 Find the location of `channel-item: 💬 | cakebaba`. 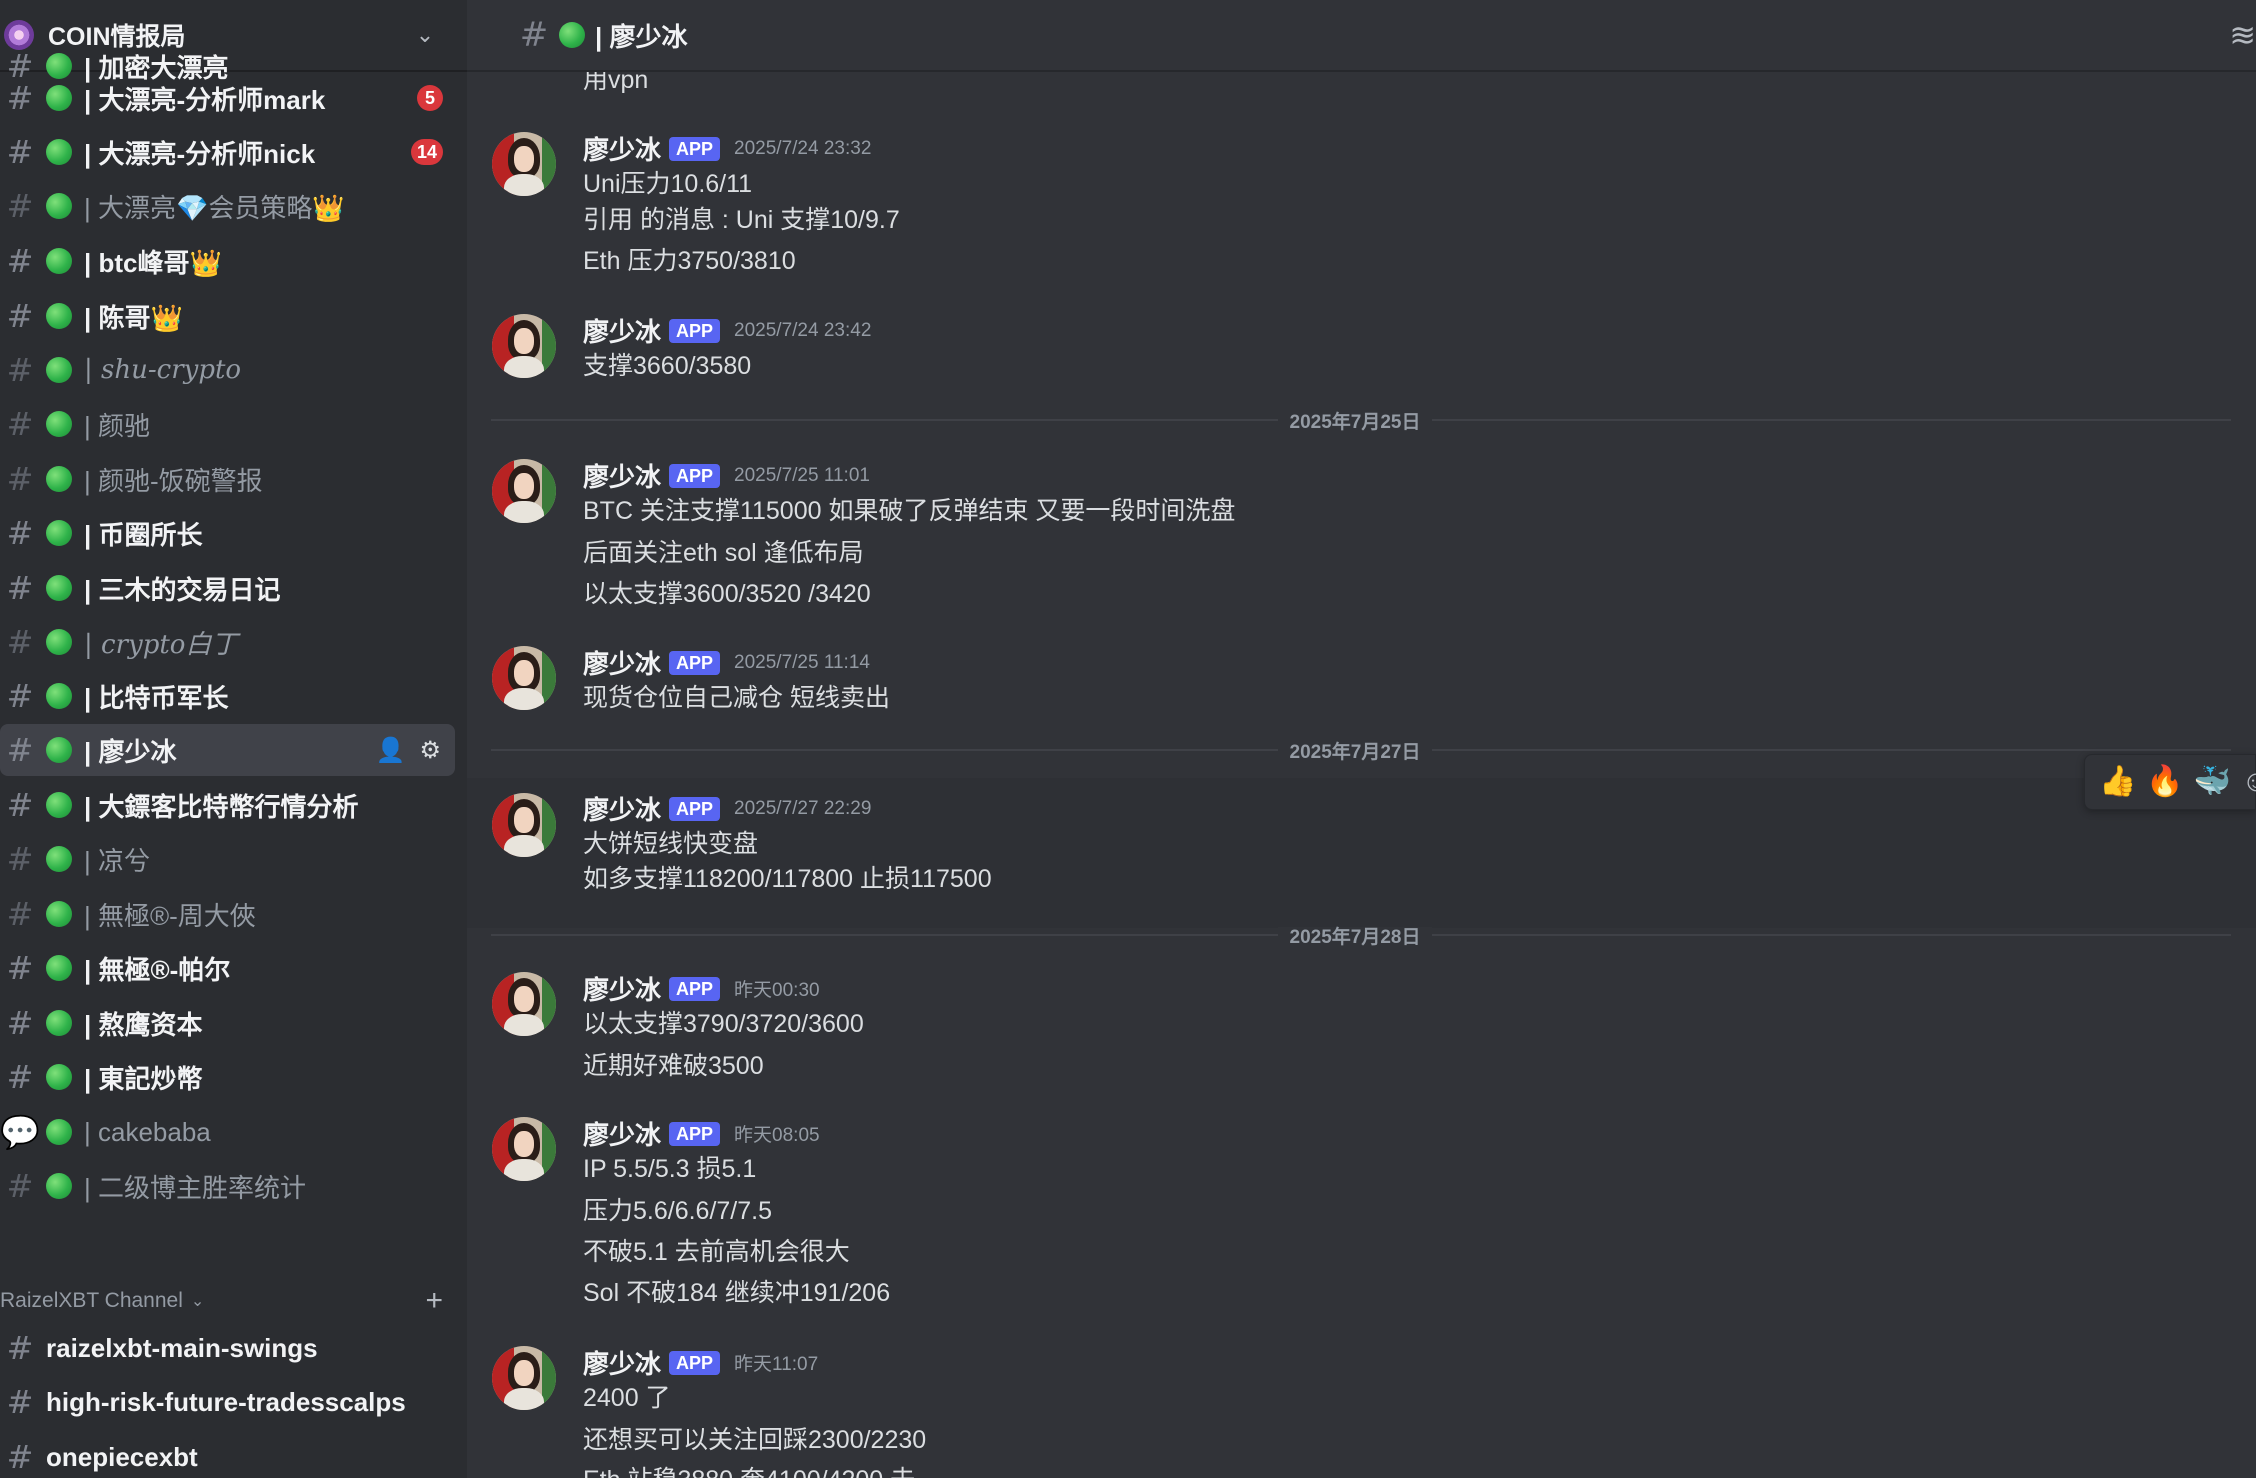

channel-item: 💬 | cakebaba is located at coordinates (227, 1132).